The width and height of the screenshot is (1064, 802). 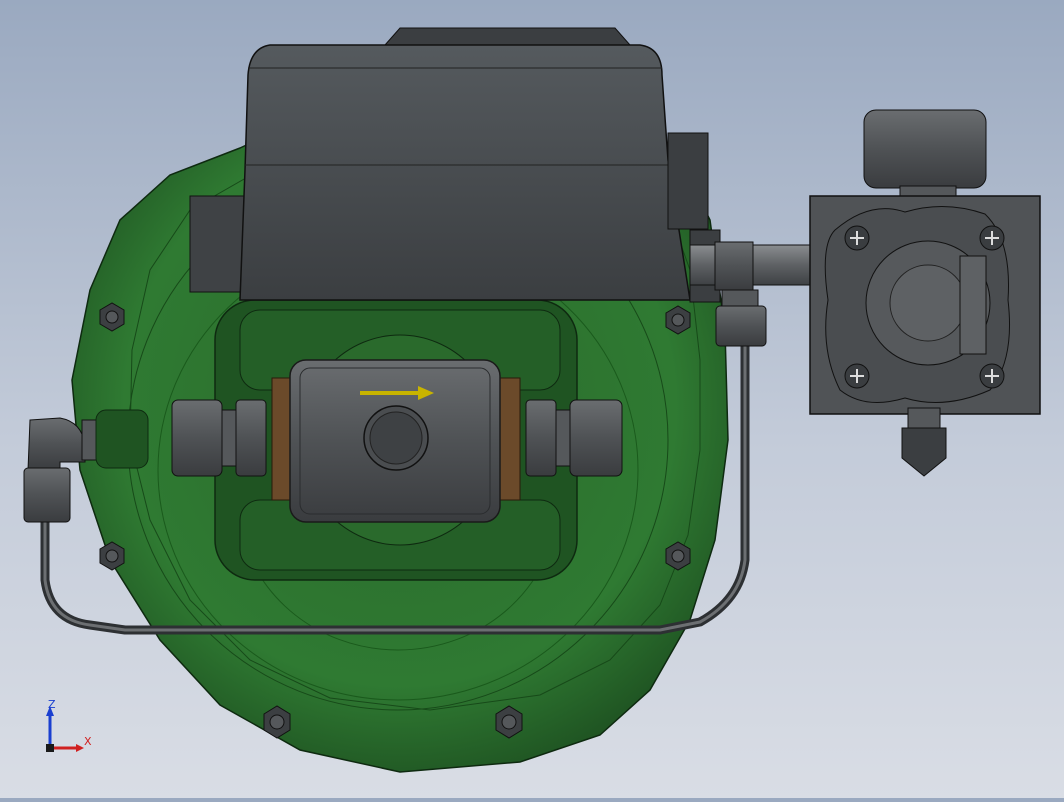 I want to click on left-pipe-fitting, so click(x=219, y=438).